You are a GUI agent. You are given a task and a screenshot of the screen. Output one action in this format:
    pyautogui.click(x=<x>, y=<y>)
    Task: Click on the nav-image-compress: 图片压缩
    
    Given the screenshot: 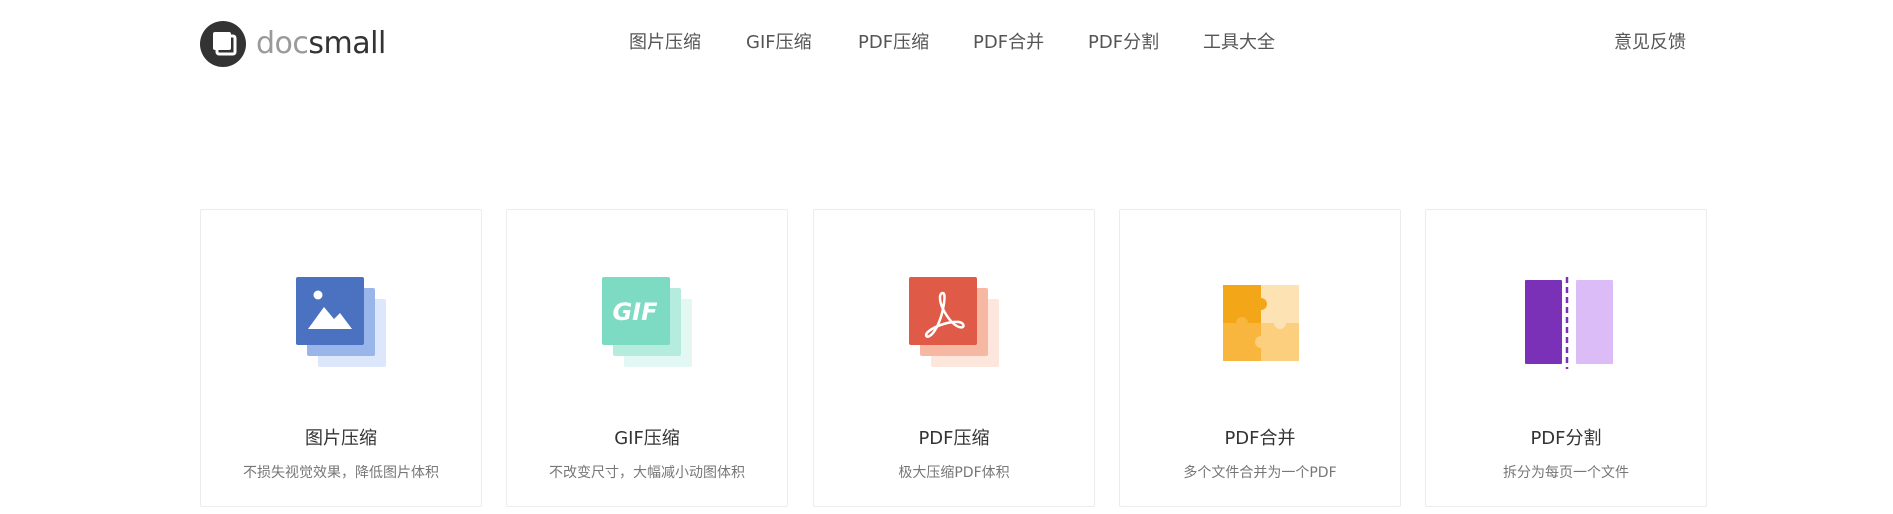 What is the action you would take?
    pyautogui.click(x=665, y=43)
    